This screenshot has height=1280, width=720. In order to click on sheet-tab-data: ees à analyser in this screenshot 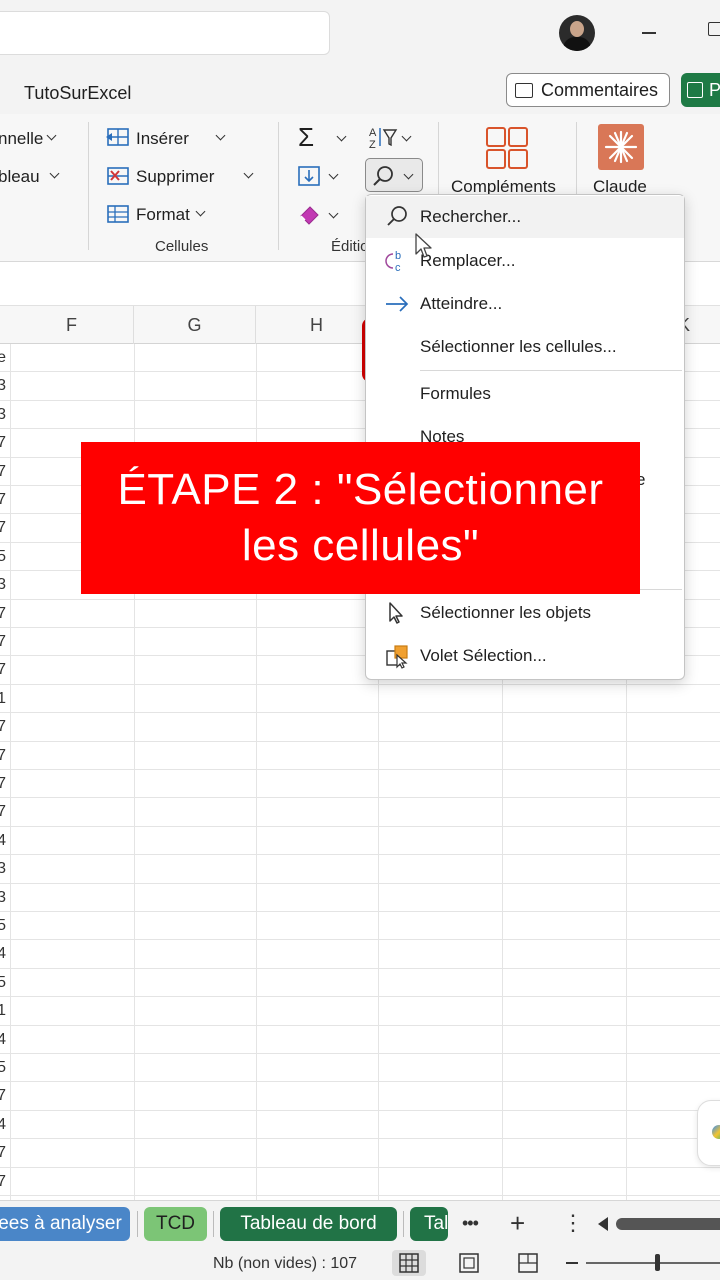, I will do `click(65, 1224)`.